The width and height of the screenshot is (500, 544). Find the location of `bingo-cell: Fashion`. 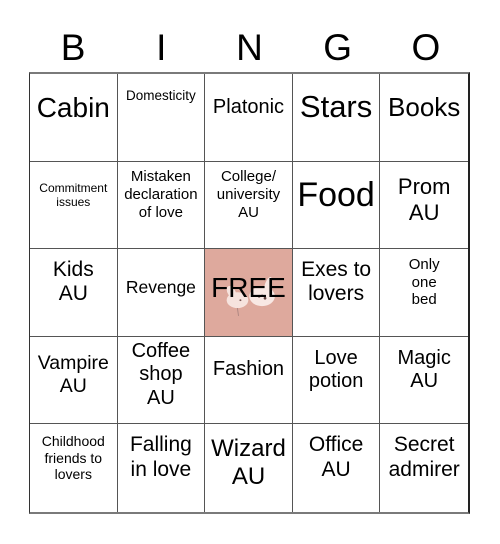

bingo-cell: Fashion is located at coordinates (249, 380).